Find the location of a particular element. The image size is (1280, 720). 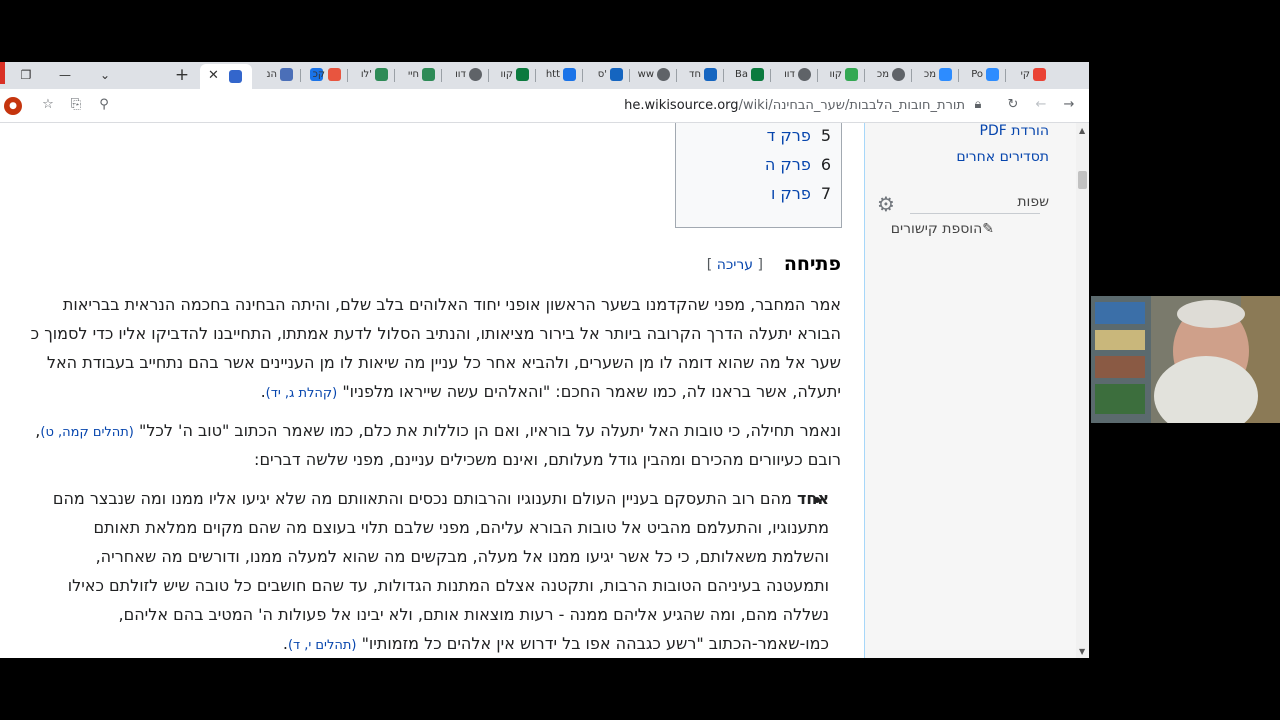

extension-icon: ● is located at coordinates (13, 106).